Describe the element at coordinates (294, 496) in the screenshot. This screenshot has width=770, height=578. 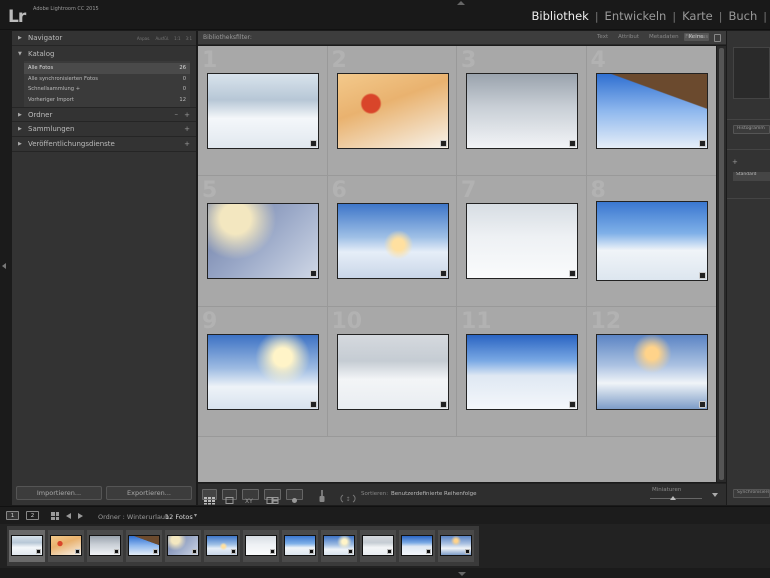
I see `people-view-icon` at that location.